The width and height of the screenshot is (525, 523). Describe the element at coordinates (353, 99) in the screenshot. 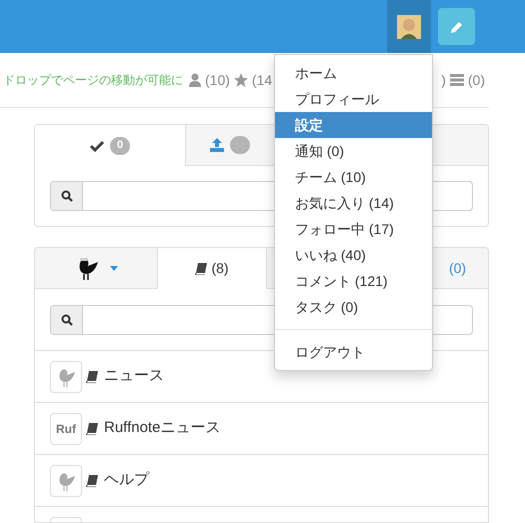

I see `menu-item: プロフィール` at that location.